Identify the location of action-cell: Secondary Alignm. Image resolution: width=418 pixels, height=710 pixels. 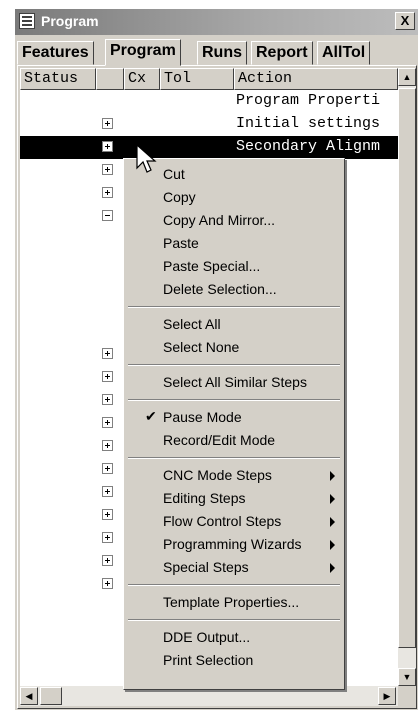
(308, 146).